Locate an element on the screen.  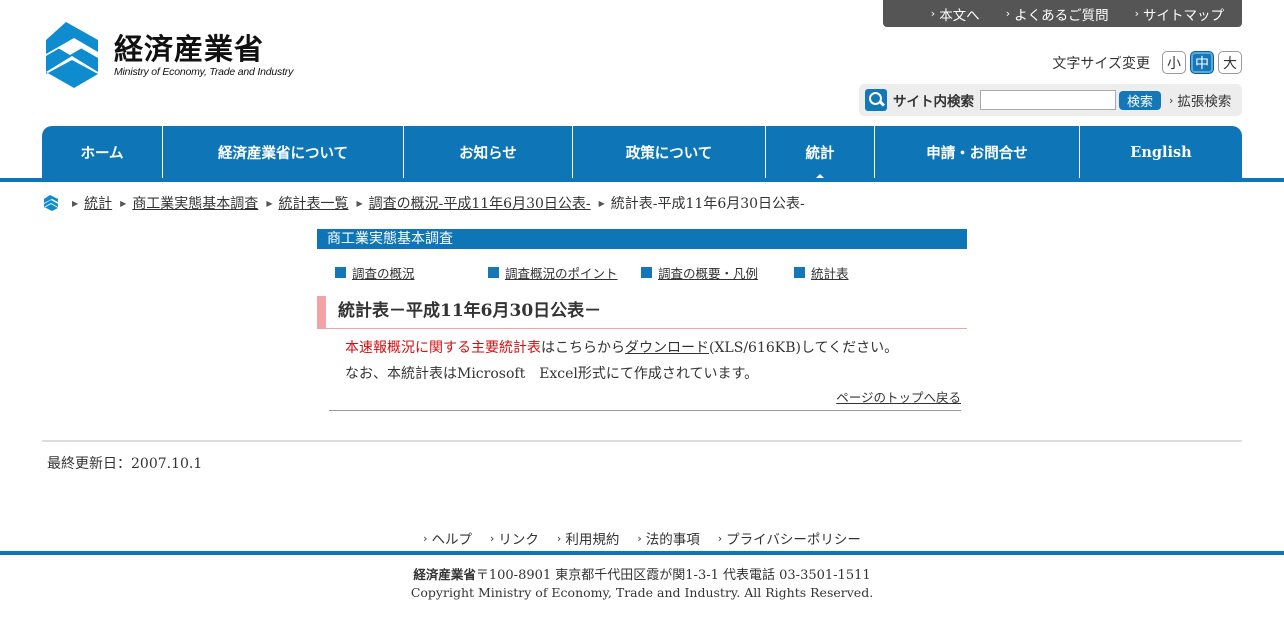
search-icon is located at coordinates (876, 100).